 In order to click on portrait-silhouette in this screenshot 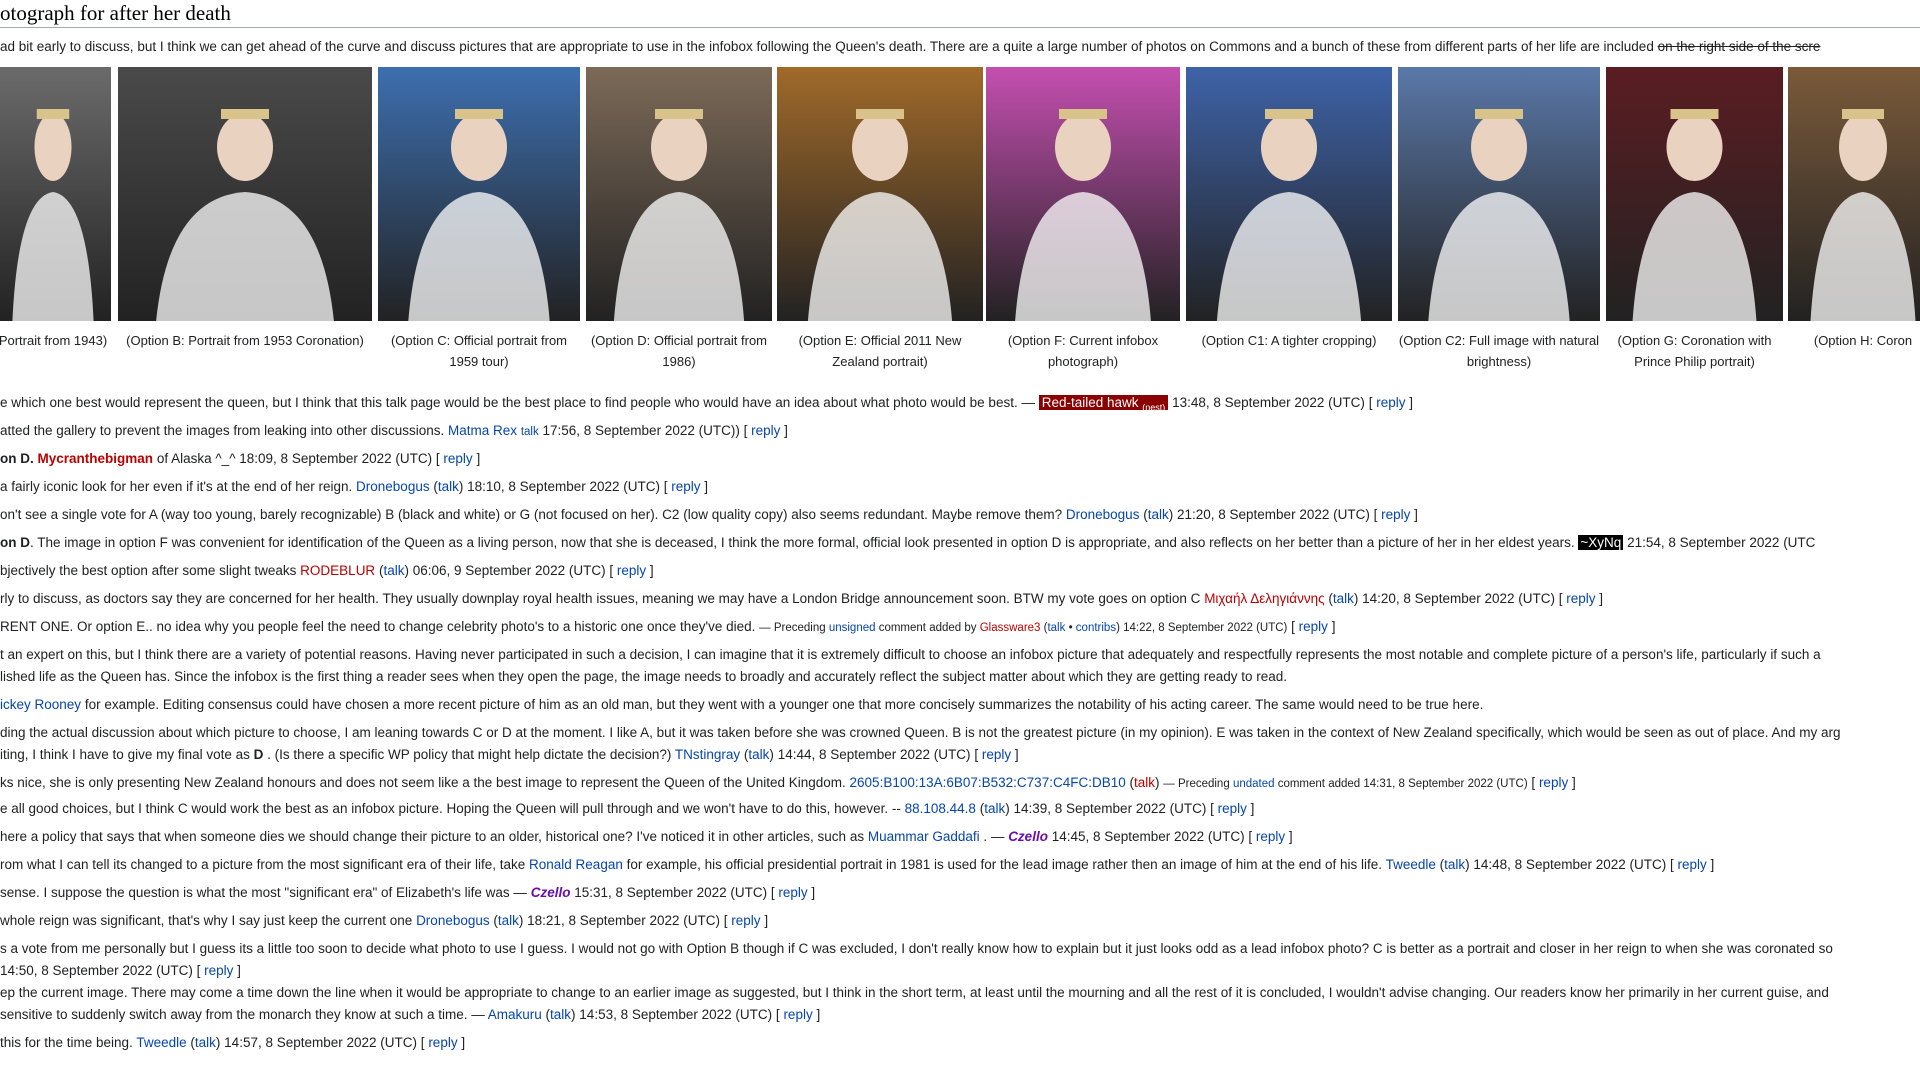, I will do `click(53, 215)`.